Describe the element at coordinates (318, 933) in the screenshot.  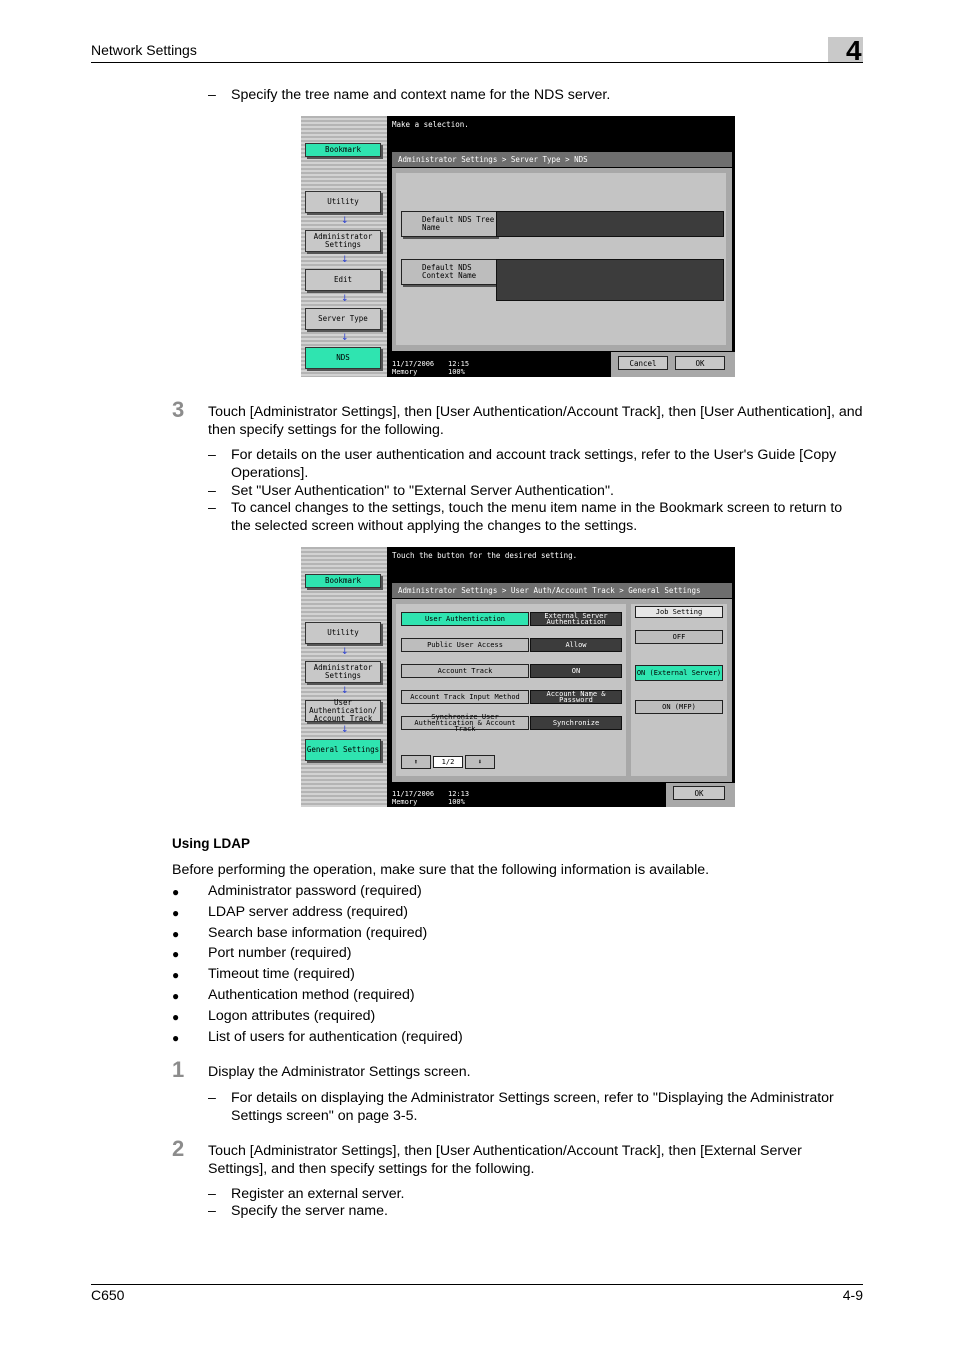
I see `bullet-item: Search base information (required)` at that location.